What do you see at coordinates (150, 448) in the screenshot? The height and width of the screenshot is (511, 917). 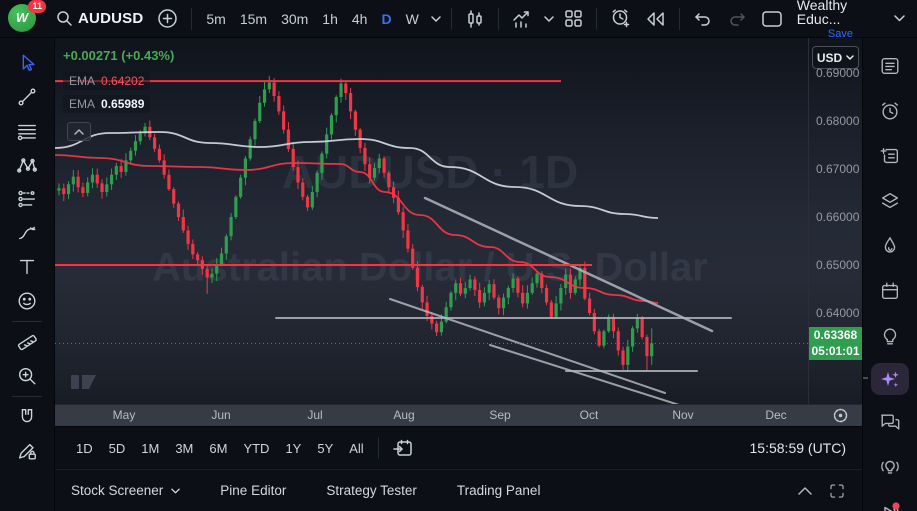 I see `range-button-1m: 1M` at bounding box center [150, 448].